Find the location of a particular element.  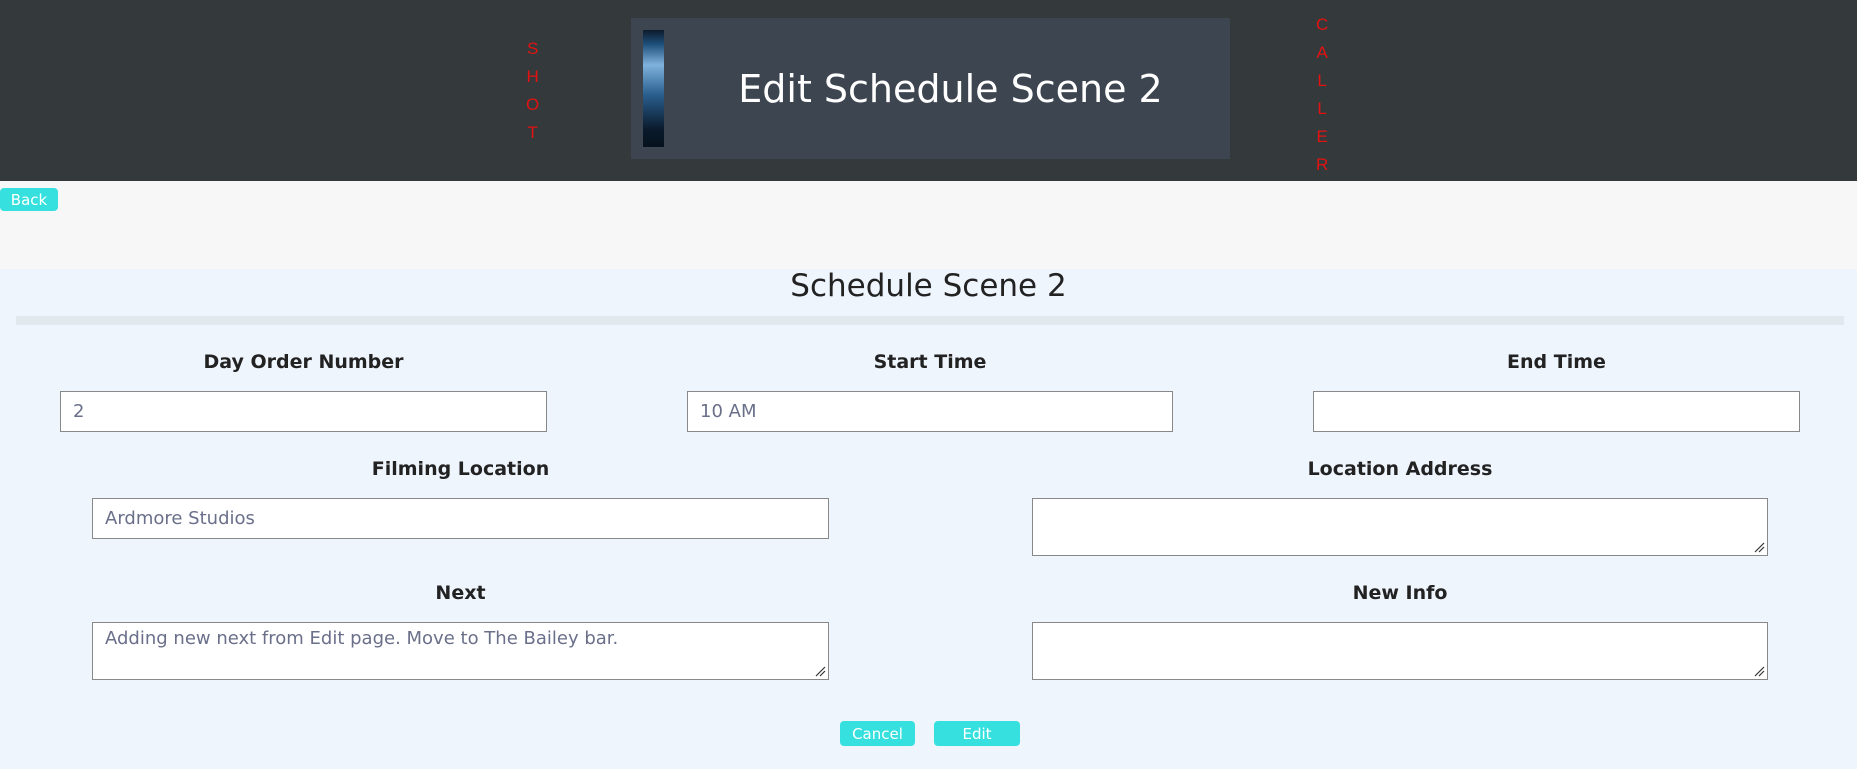

caller-vertical-logo: C A L L E R is located at coordinates (1322, 95).